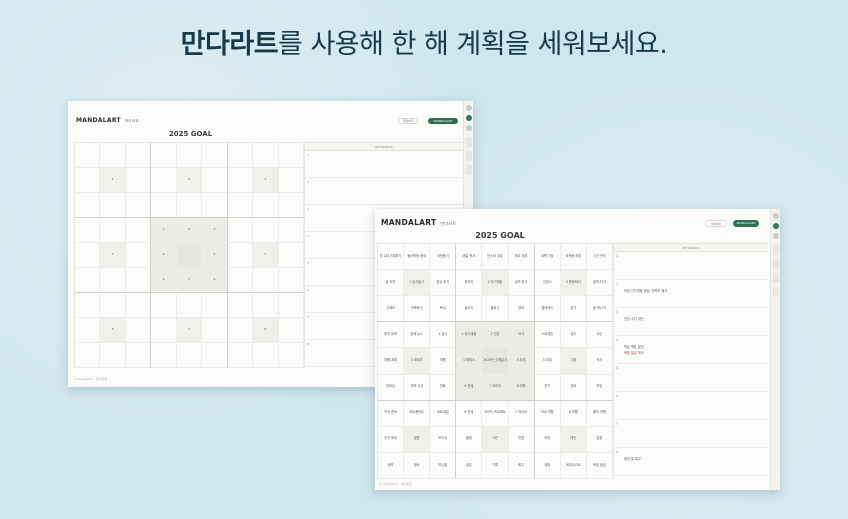 The image size is (848, 519). I want to click on mandalart-cell-front: 국내 여행, so click(547, 413).